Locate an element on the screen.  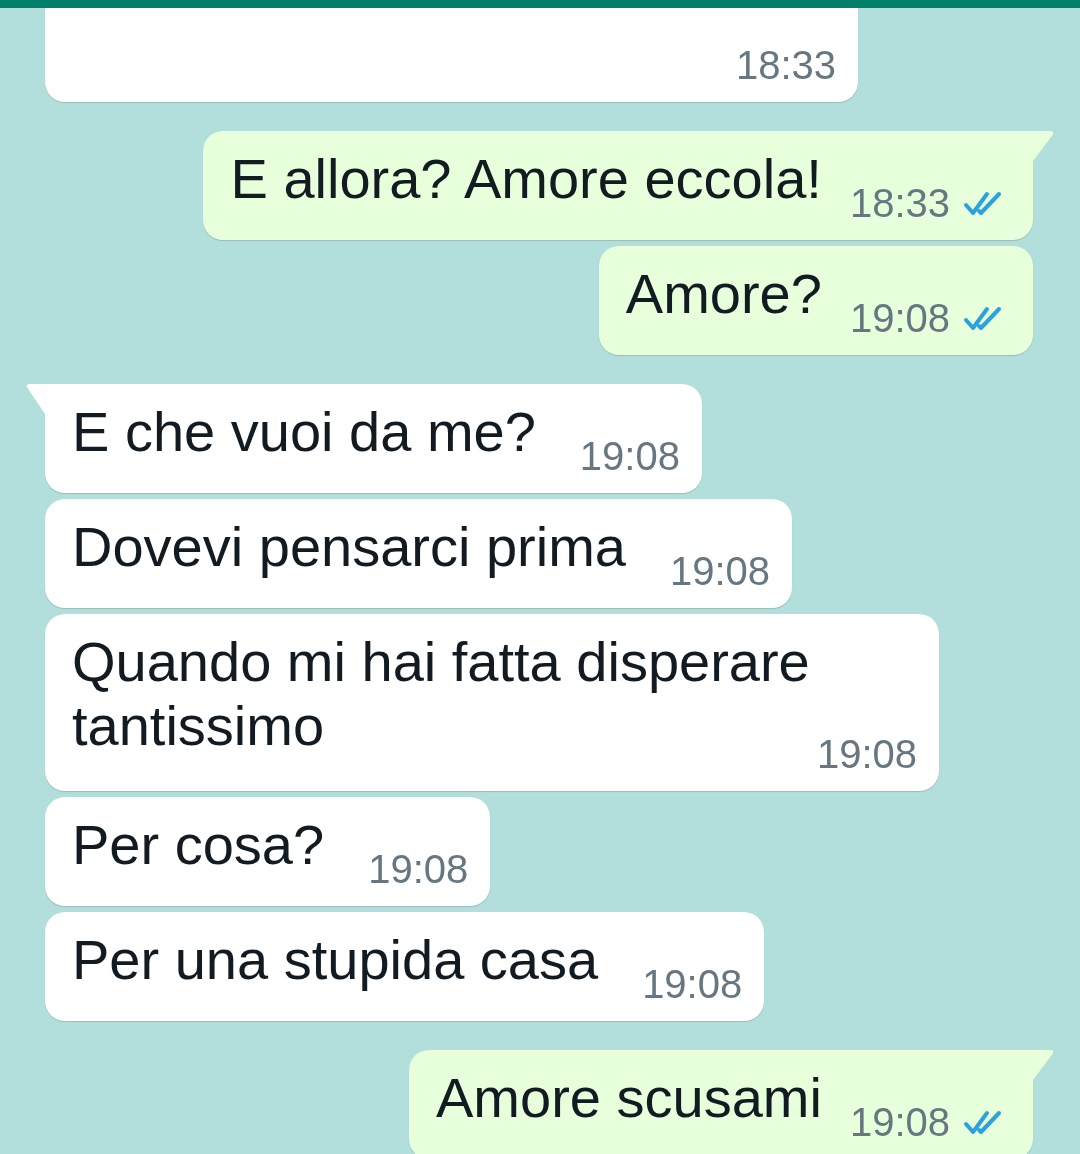
message-text: E allora? Amore eccola! is located at coordinates (526, 178).